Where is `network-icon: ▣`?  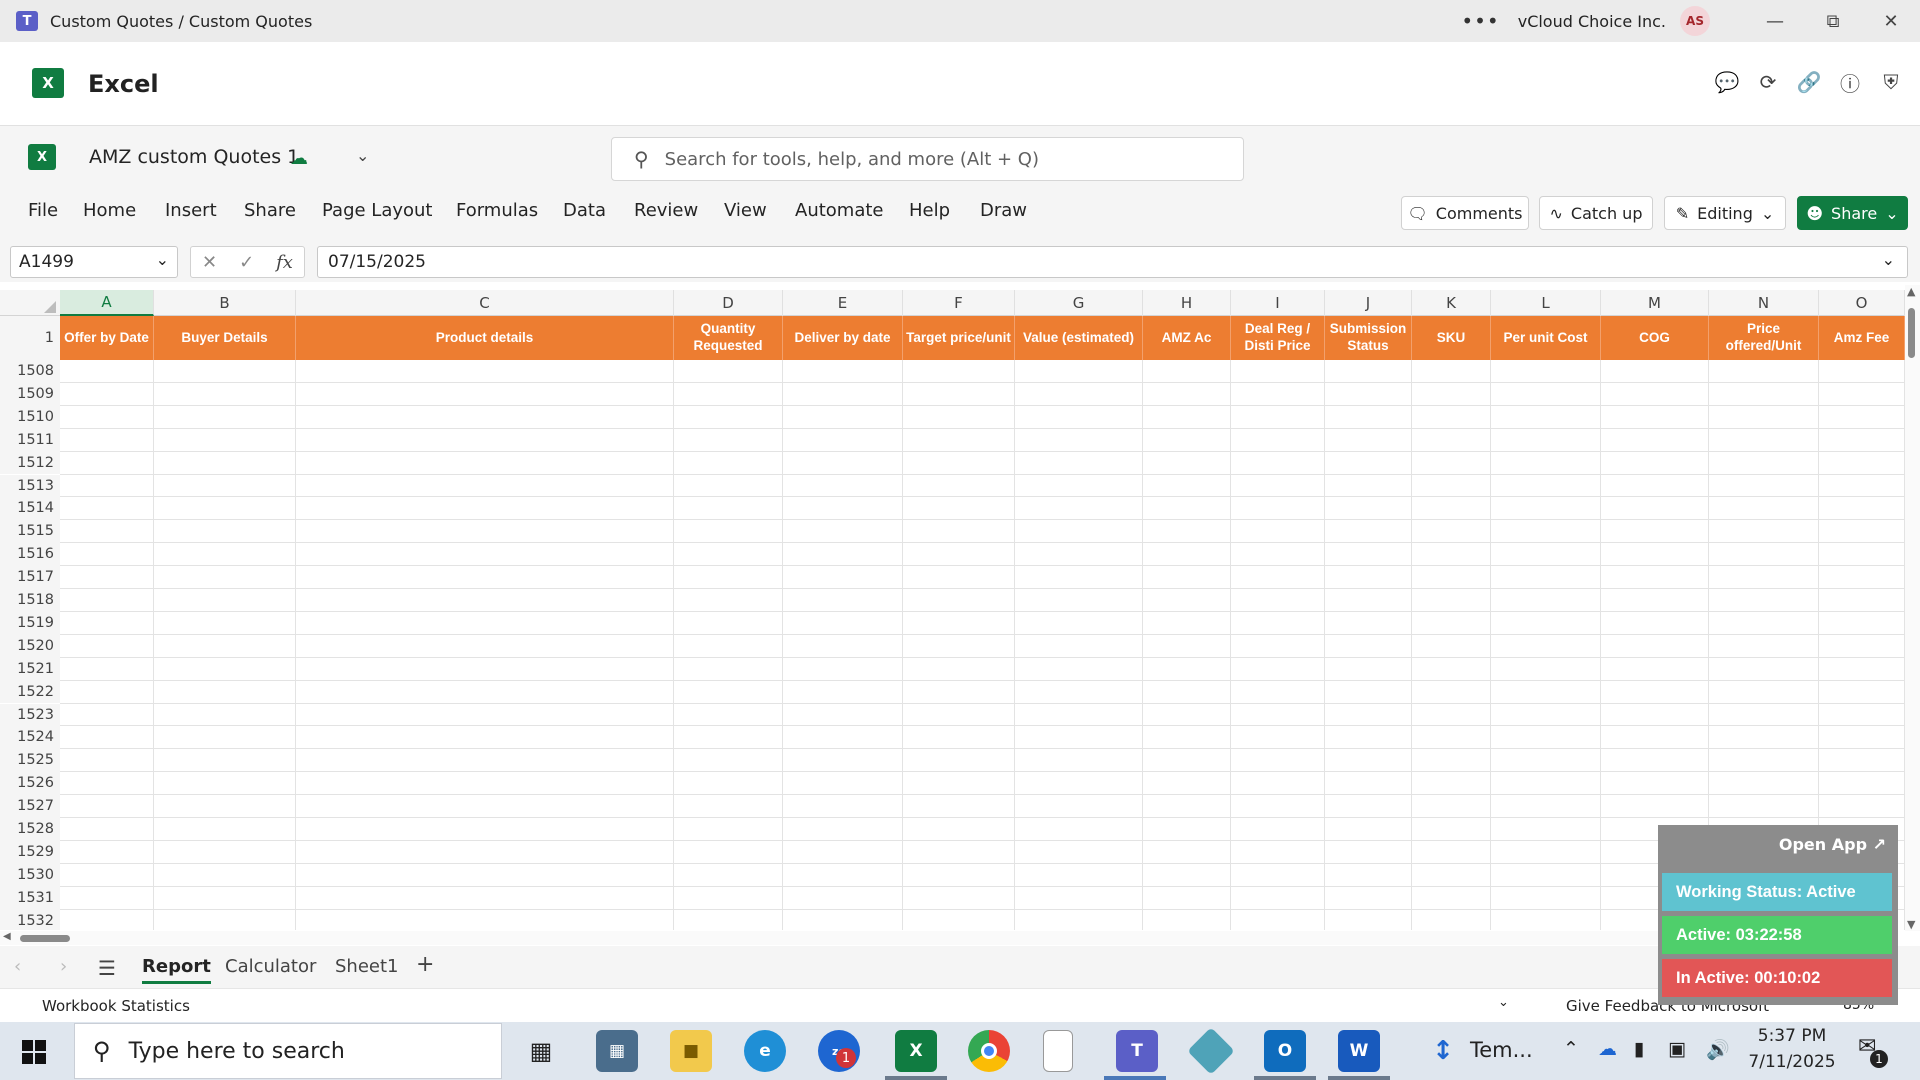
network-icon: ▣ is located at coordinates (1677, 1049).